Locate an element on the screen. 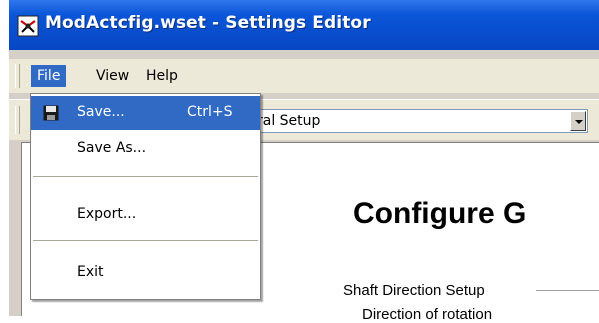  menubar-grip is located at coordinates (17, 76).